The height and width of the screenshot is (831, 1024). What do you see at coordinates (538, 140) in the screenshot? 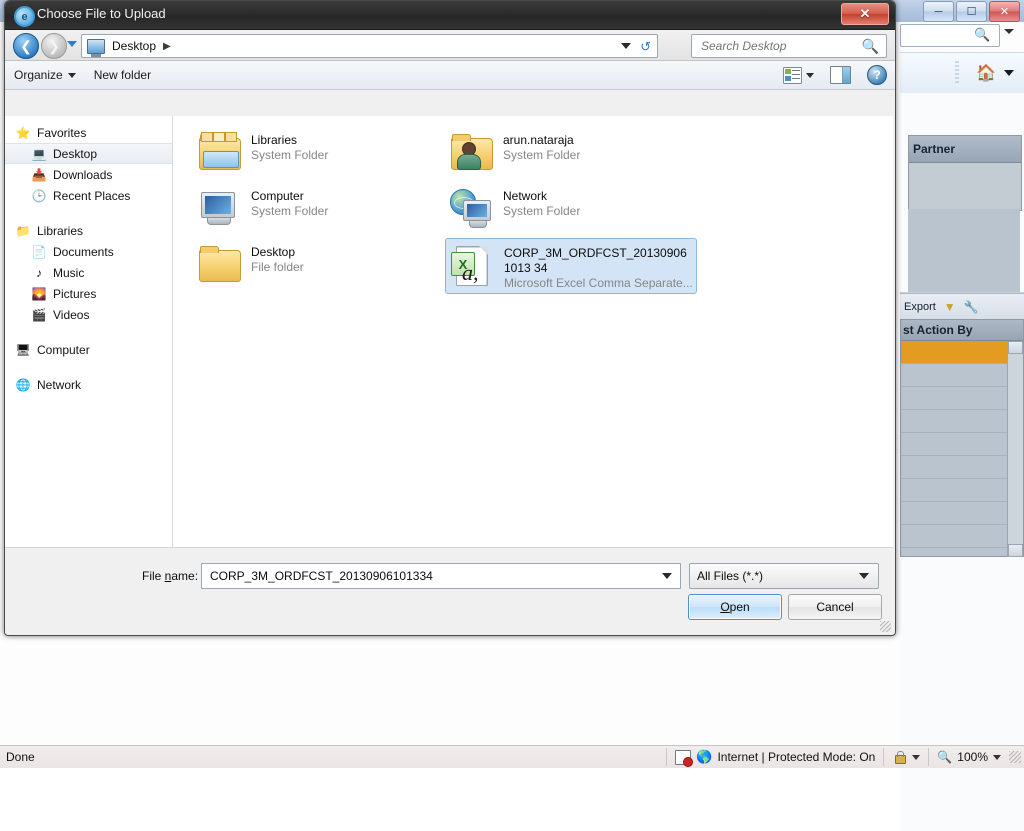
I see `file-name: arun.nataraja` at bounding box center [538, 140].